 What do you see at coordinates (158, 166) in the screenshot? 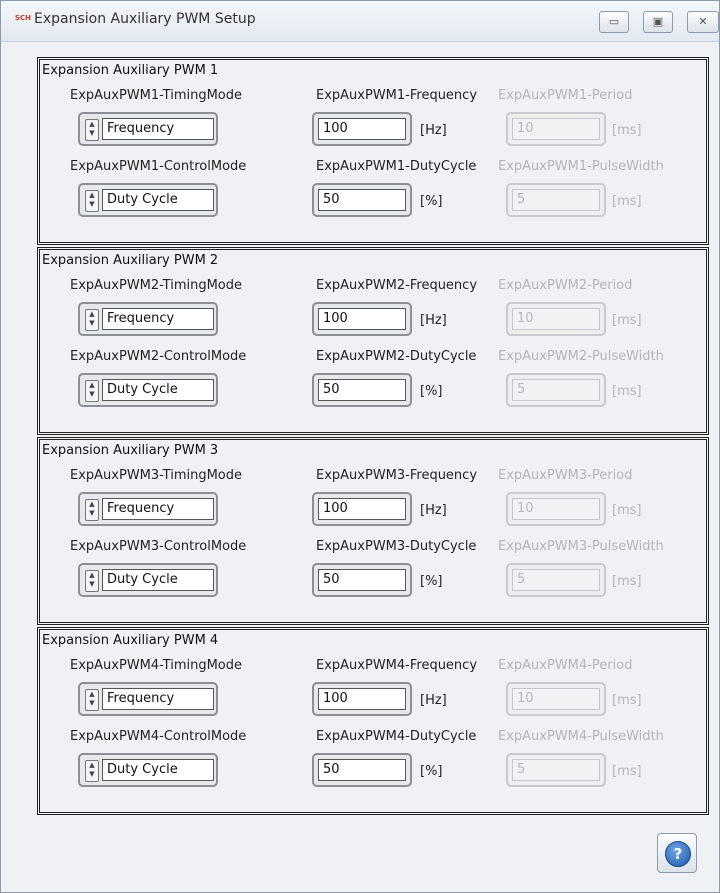
I see `control-mode-label: ExpAuxPWM1-ControlMode` at bounding box center [158, 166].